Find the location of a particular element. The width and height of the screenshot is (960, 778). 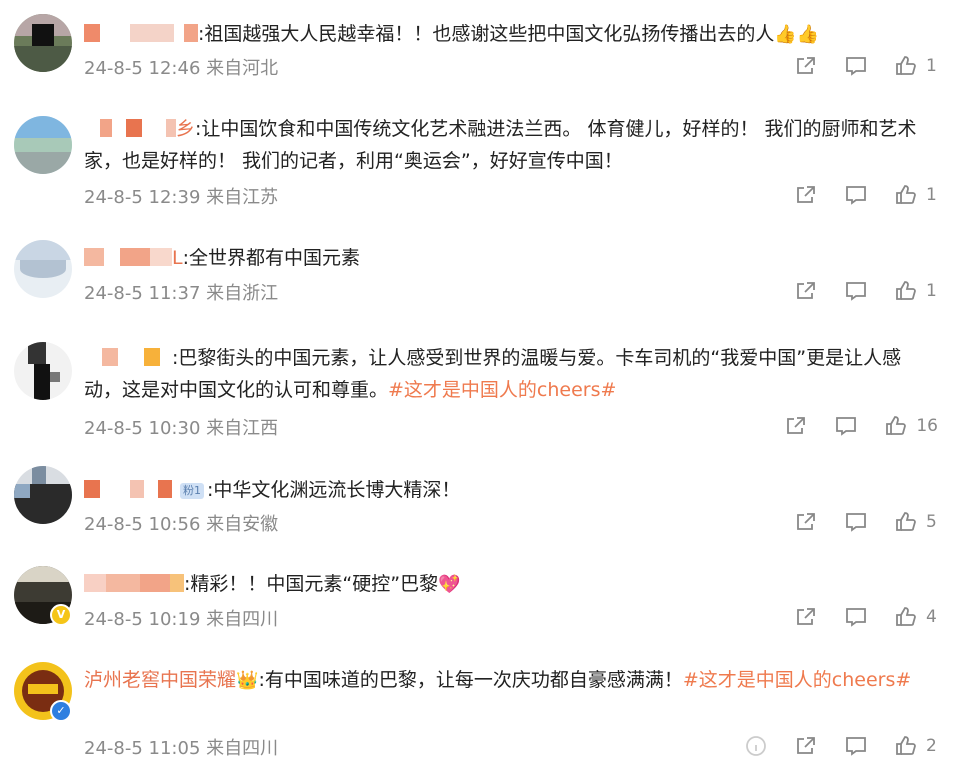

comment-meta: 24-8-5 10:30 来自江西 is located at coordinates (181, 428).